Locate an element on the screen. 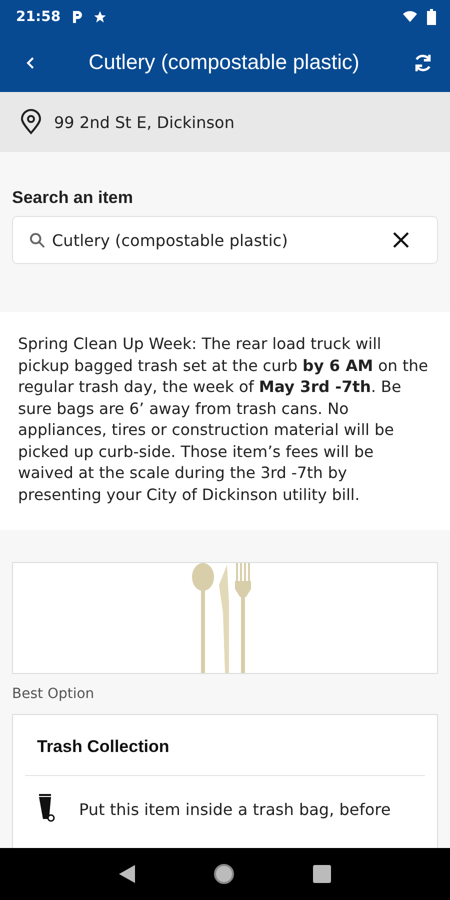 The width and height of the screenshot is (450, 900). battery-icon is located at coordinates (431, 17).